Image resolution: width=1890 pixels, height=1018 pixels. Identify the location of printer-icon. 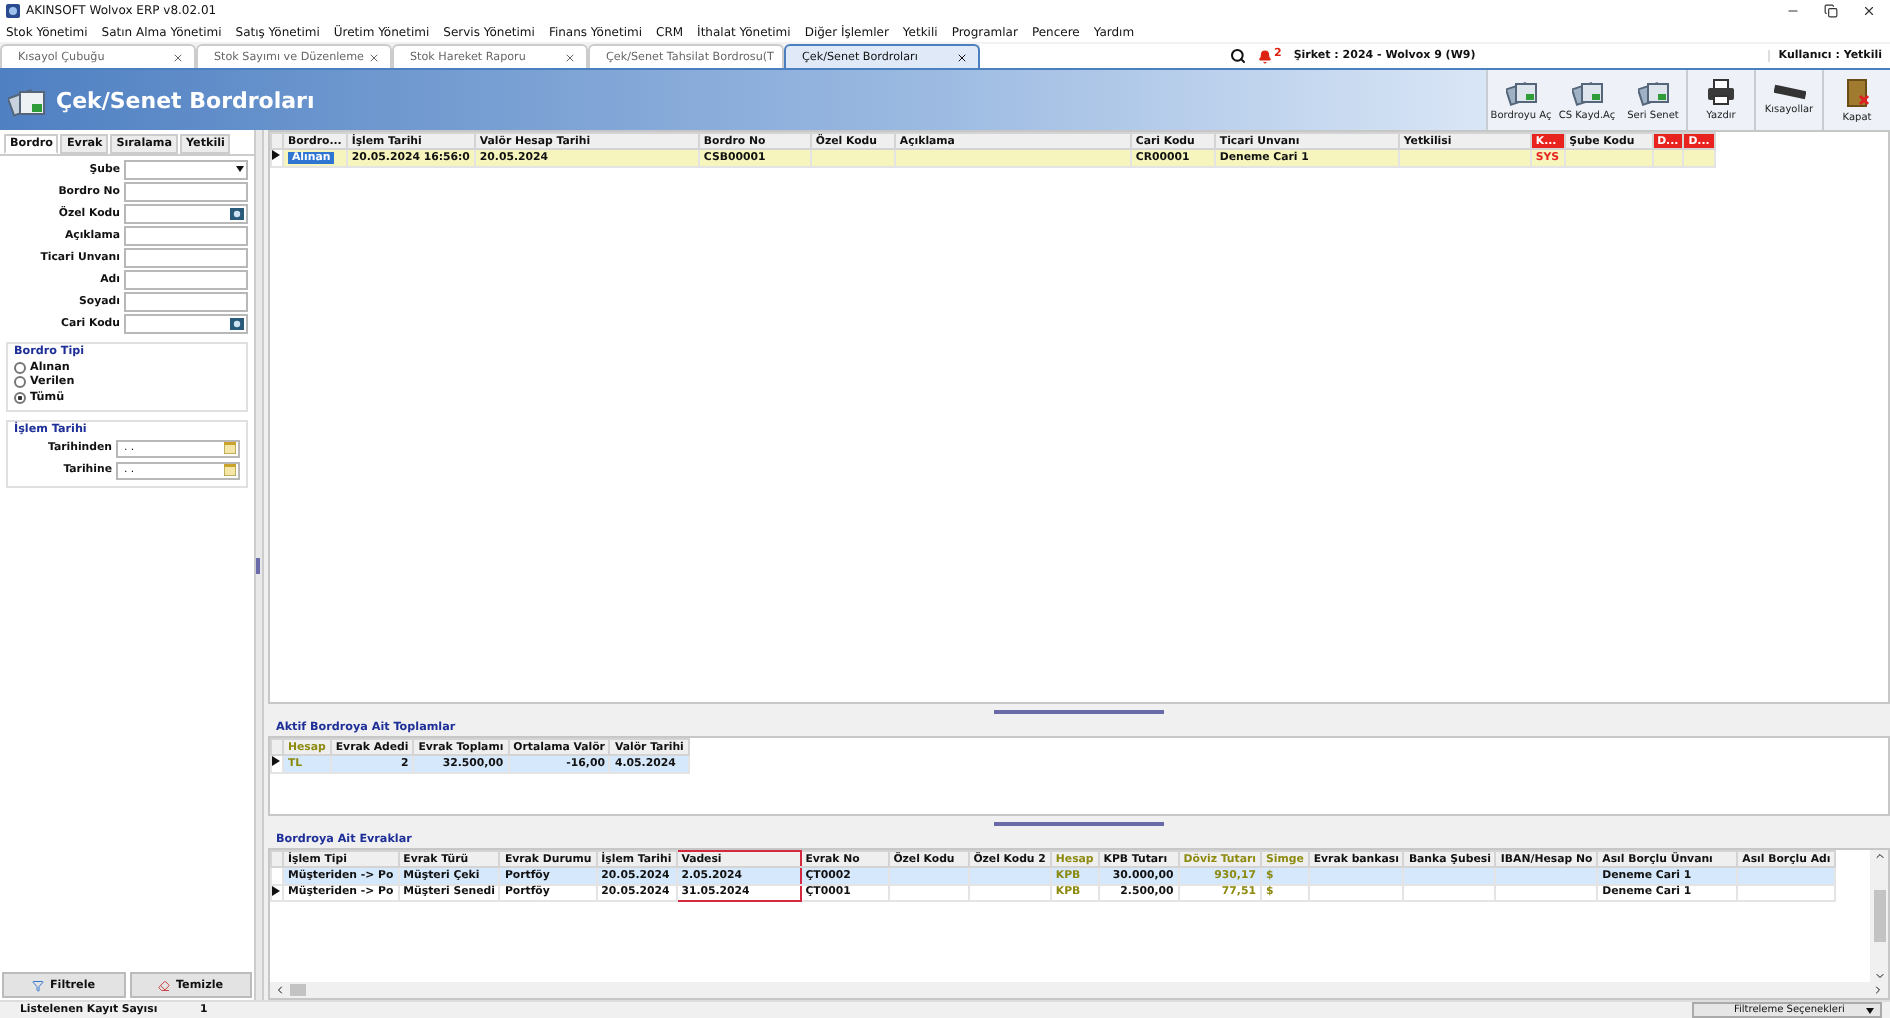
(1721, 92).